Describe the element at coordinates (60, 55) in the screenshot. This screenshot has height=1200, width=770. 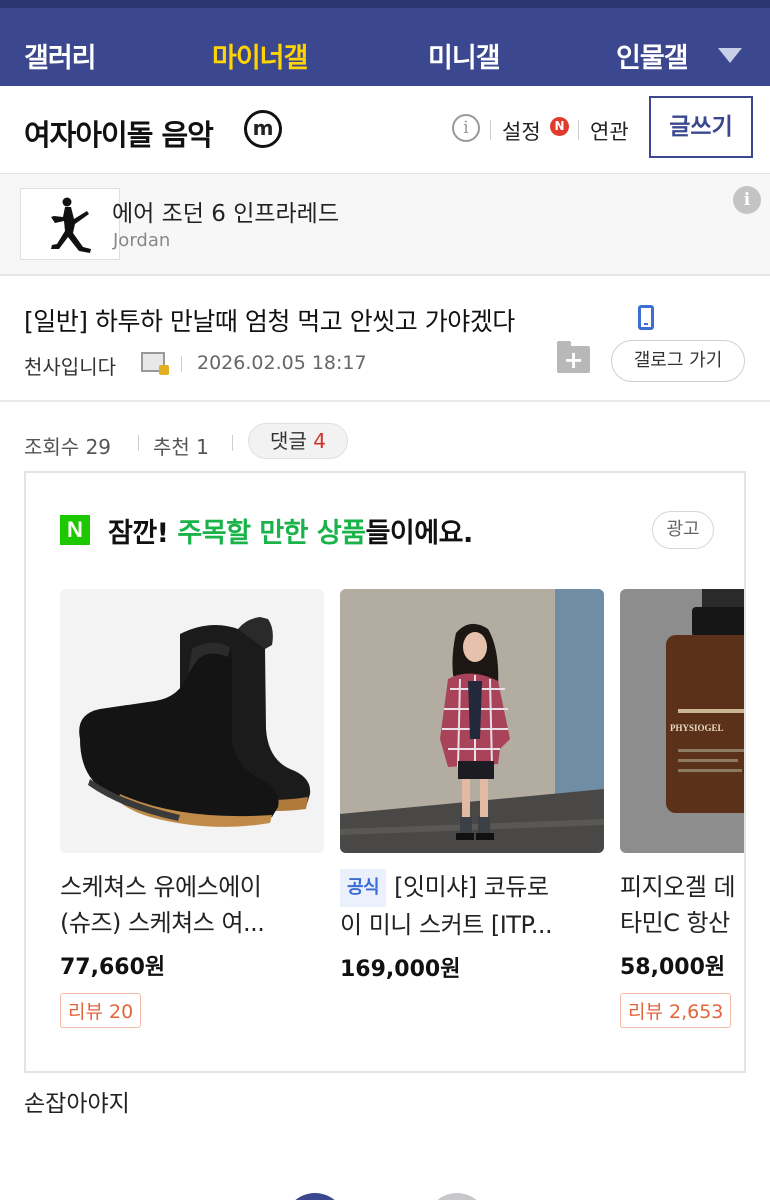
I see `tab-gallery: 갤러리` at that location.